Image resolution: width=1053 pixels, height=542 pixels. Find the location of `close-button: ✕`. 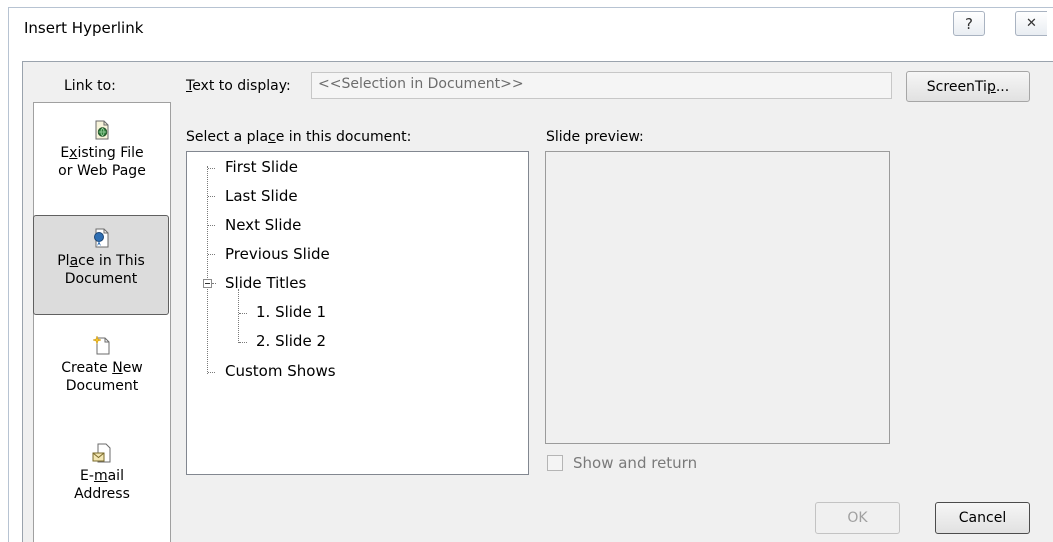

close-button: ✕ is located at coordinates (1031, 23).